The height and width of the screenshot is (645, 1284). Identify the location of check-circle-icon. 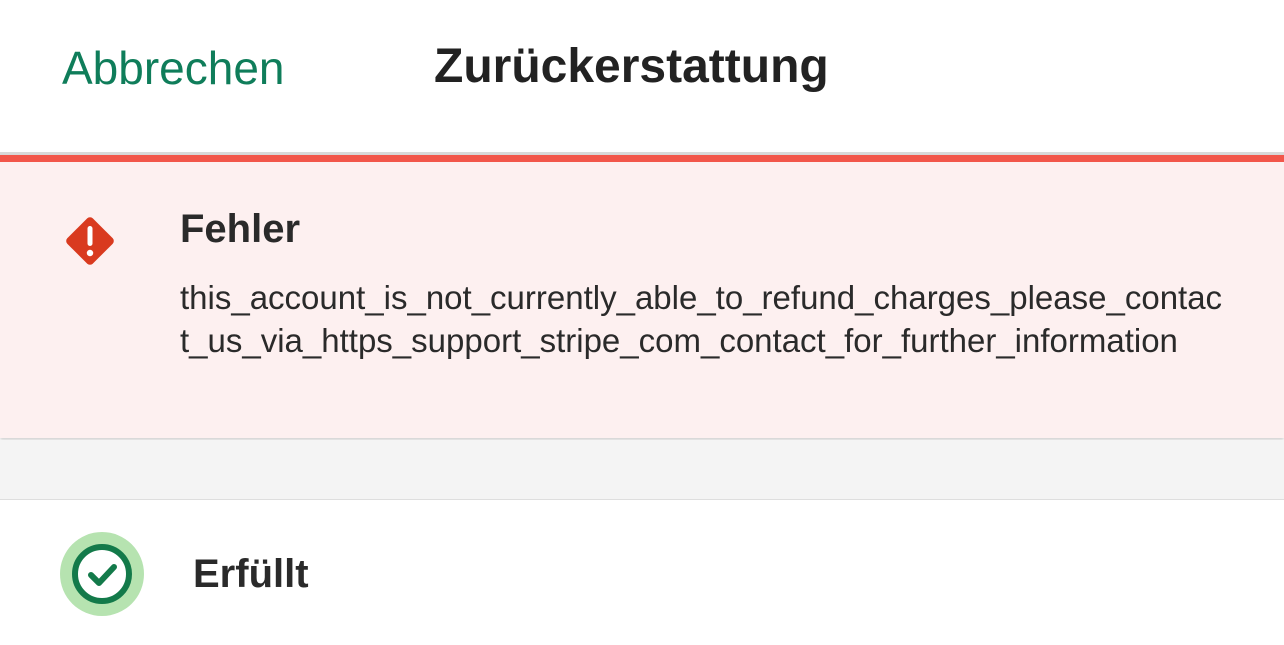
(102, 574).